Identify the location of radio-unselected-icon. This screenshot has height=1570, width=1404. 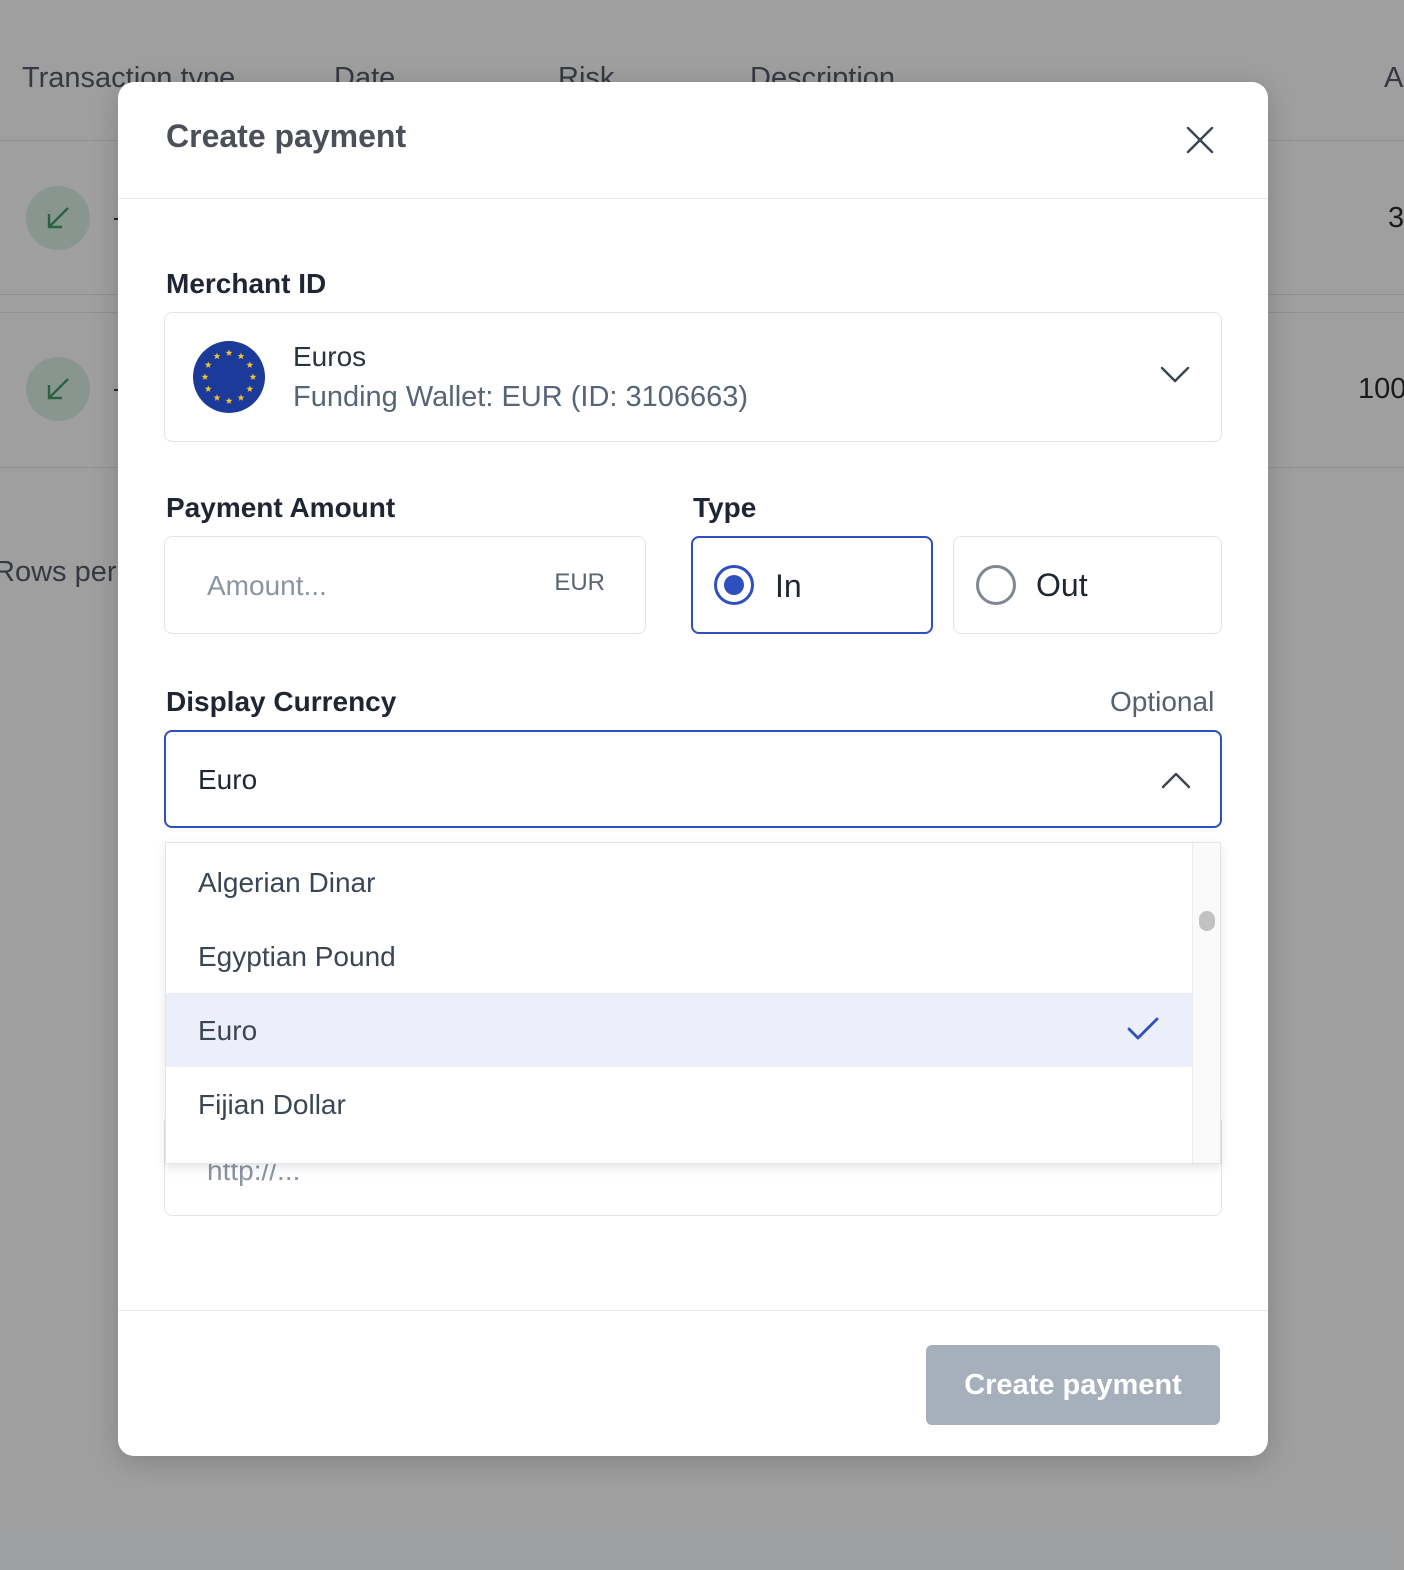
(996, 585).